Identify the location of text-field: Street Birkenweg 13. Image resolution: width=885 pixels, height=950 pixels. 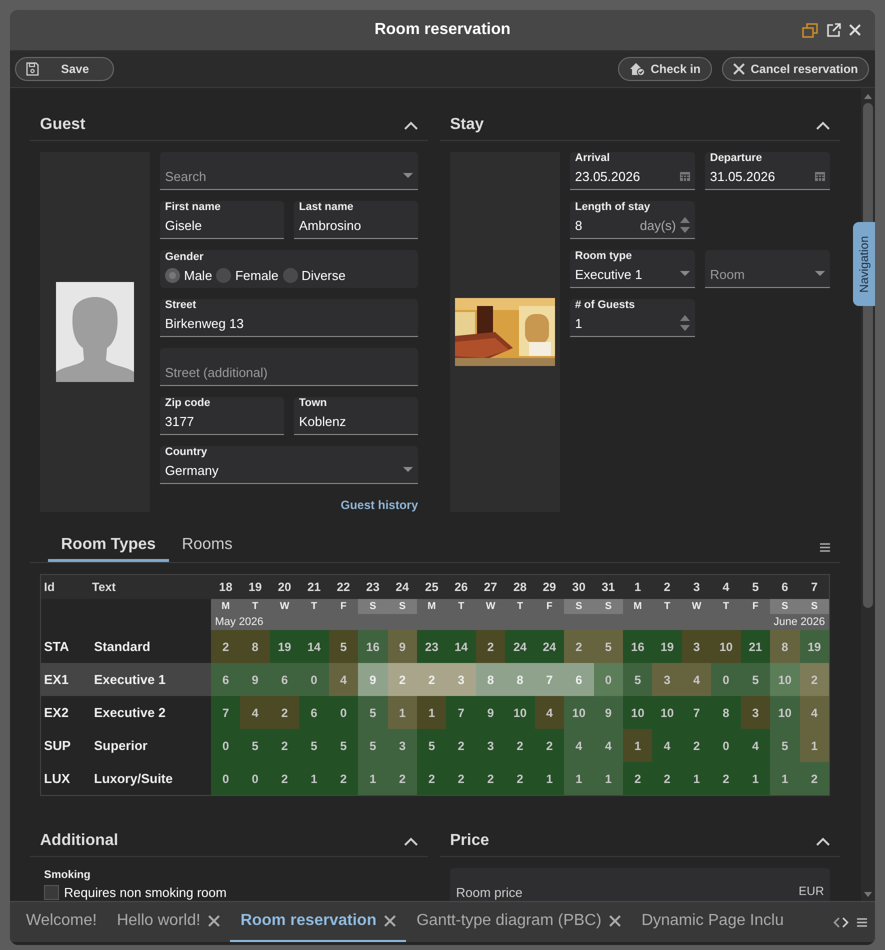
(289, 318).